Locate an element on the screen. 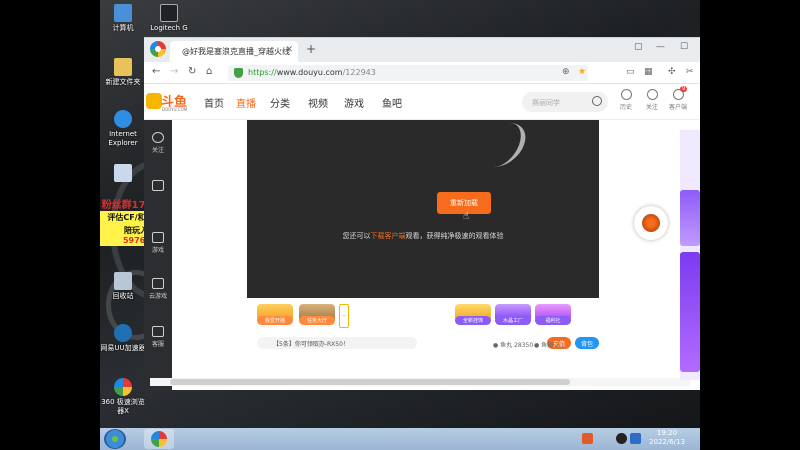 This screenshot has width=800, height=450. history-icon is located at coordinates (626, 94).